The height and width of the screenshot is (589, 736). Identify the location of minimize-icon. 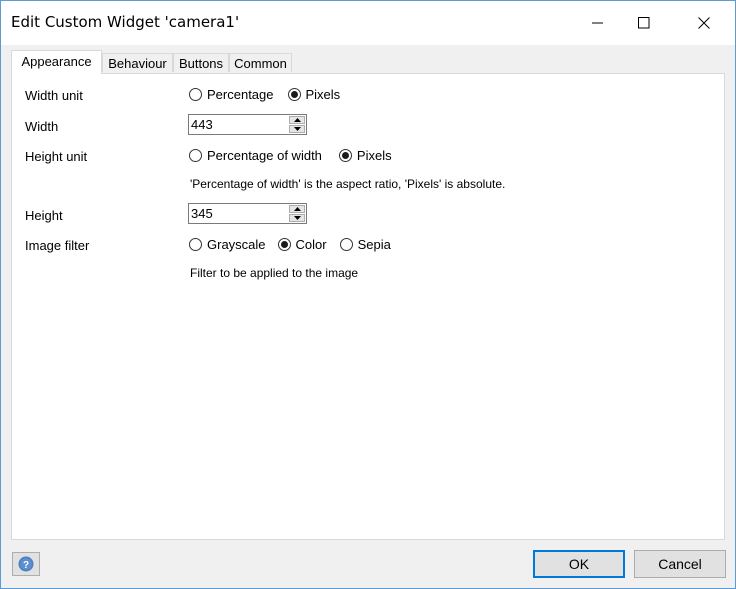
(597, 23).